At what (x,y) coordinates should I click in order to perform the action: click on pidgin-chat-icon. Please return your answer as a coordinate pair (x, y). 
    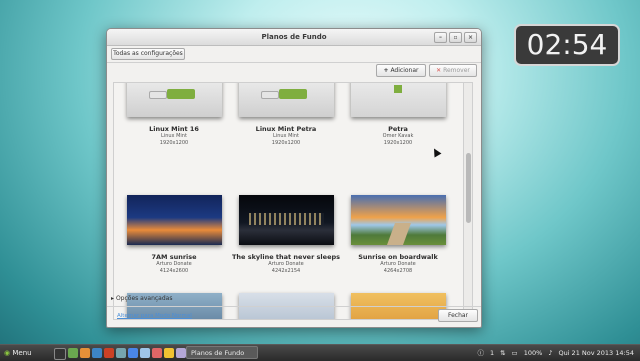
    Looking at the image, I should click on (145, 353).